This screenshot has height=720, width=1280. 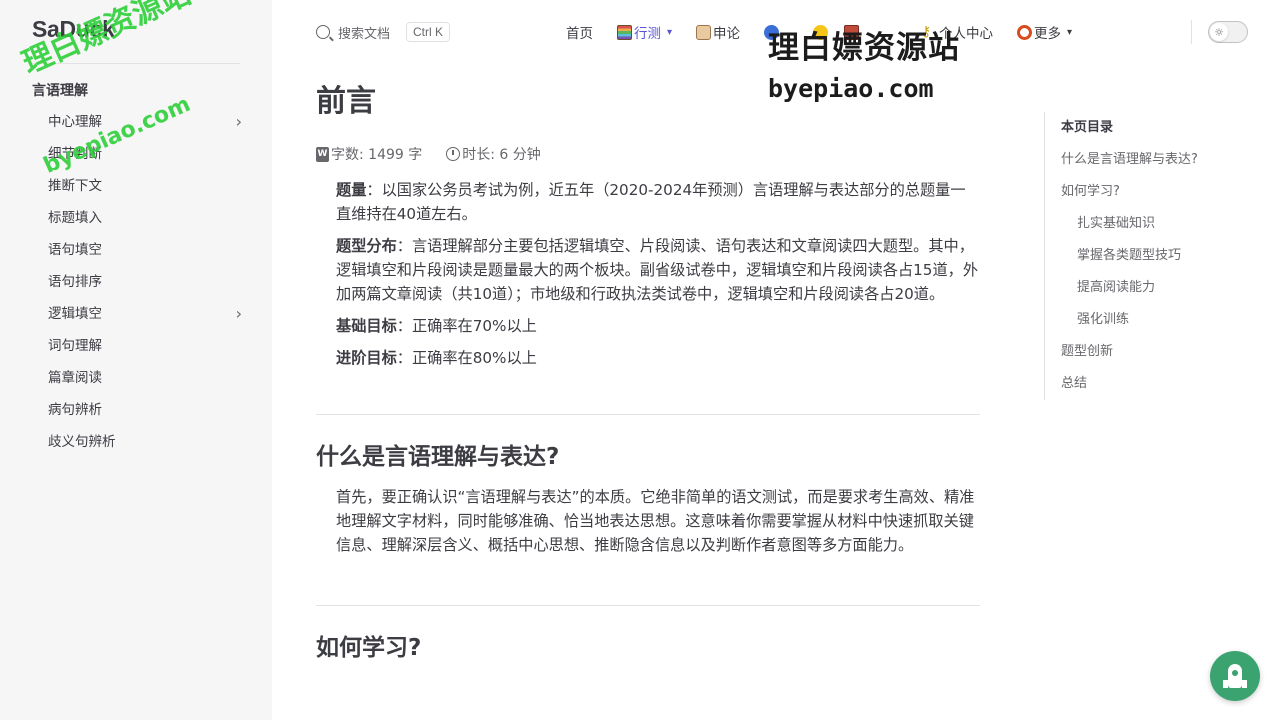 What do you see at coordinates (75, 410) in the screenshot?
I see `sidebar-item-label: 病句辨析` at bounding box center [75, 410].